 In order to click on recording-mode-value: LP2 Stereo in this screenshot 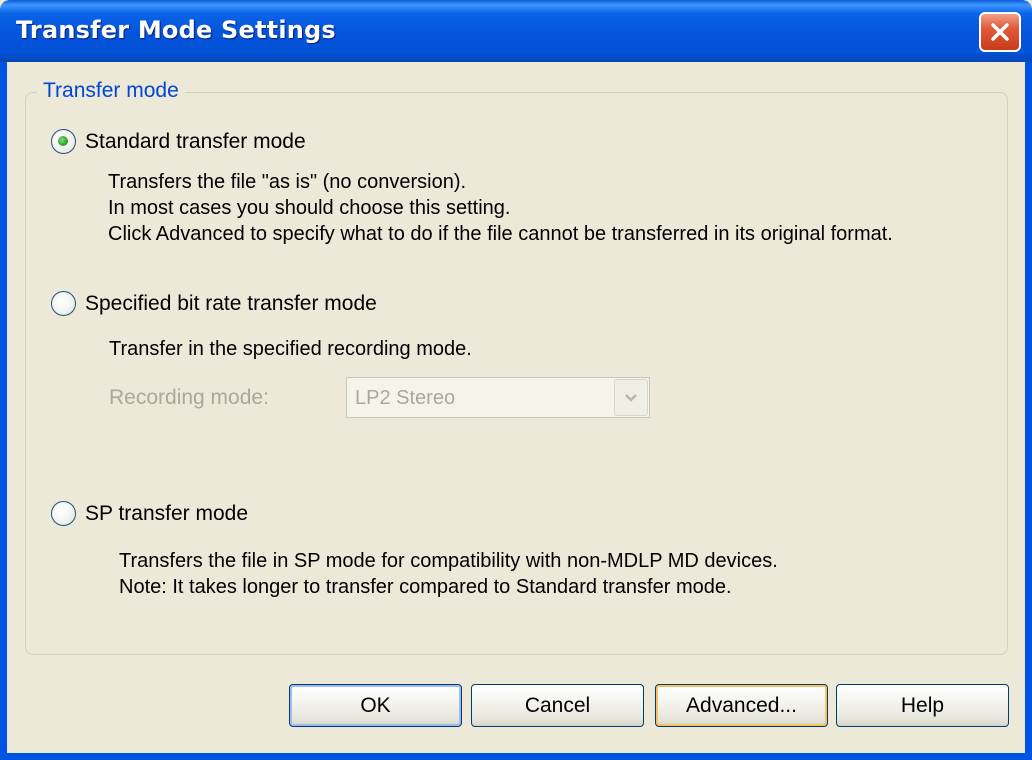, I will do `click(405, 398)`.